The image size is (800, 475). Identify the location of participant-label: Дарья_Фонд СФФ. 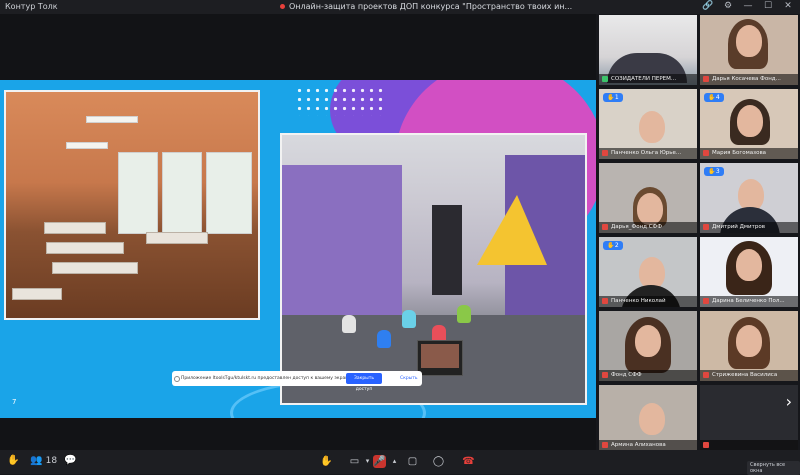
(648, 227).